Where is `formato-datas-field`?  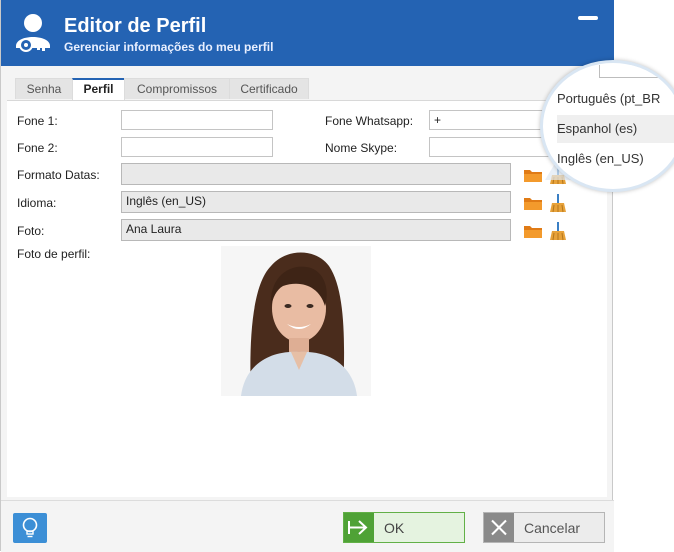 formato-datas-field is located at coordinates (316, 174).